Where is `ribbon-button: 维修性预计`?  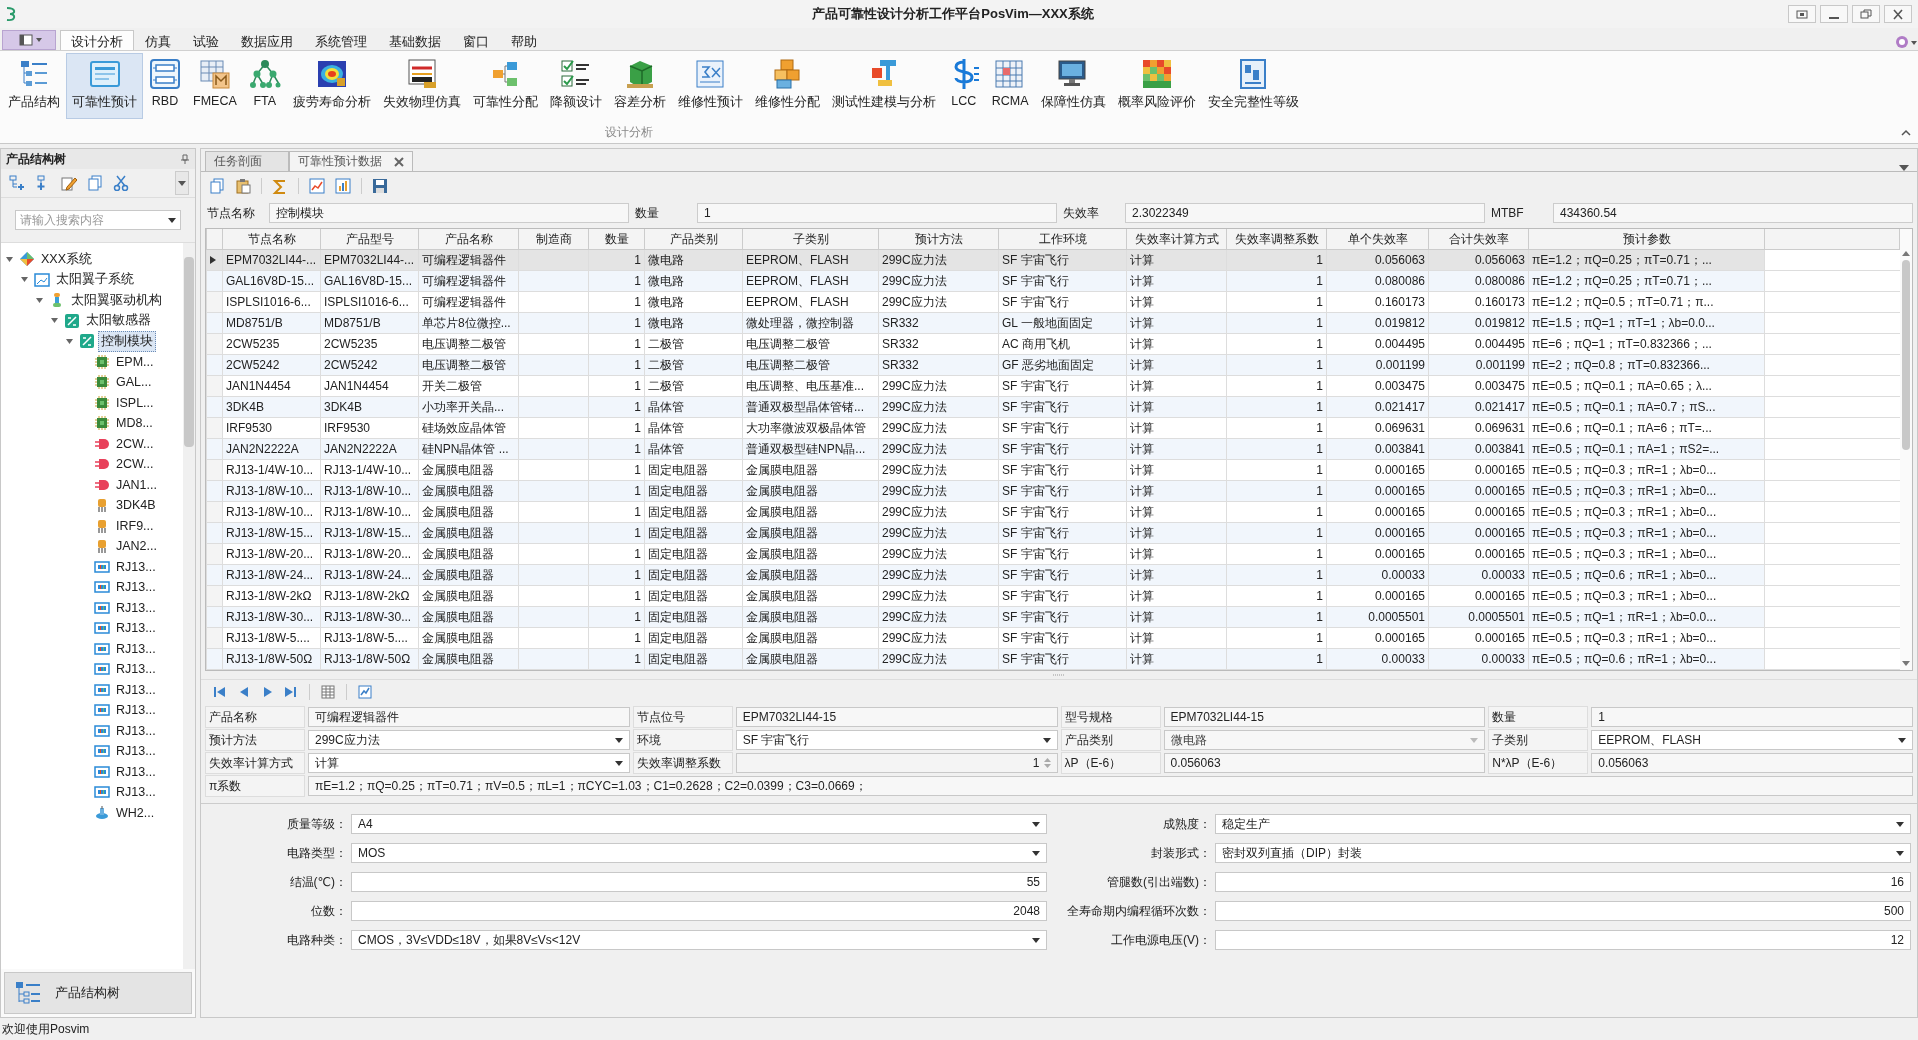 ribbon-button: 维修性预计 is located at coordinates (710, 86).